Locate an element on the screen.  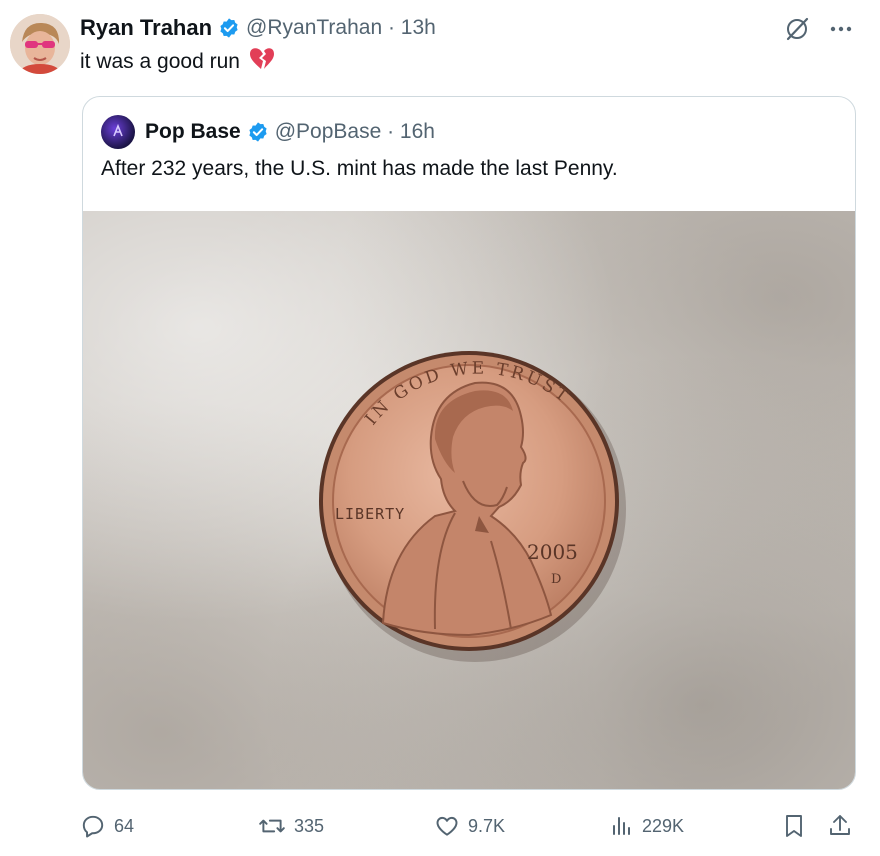
quoted-post-header: Pop Base @PopBase · 16h is located at coordinates (268, 132).